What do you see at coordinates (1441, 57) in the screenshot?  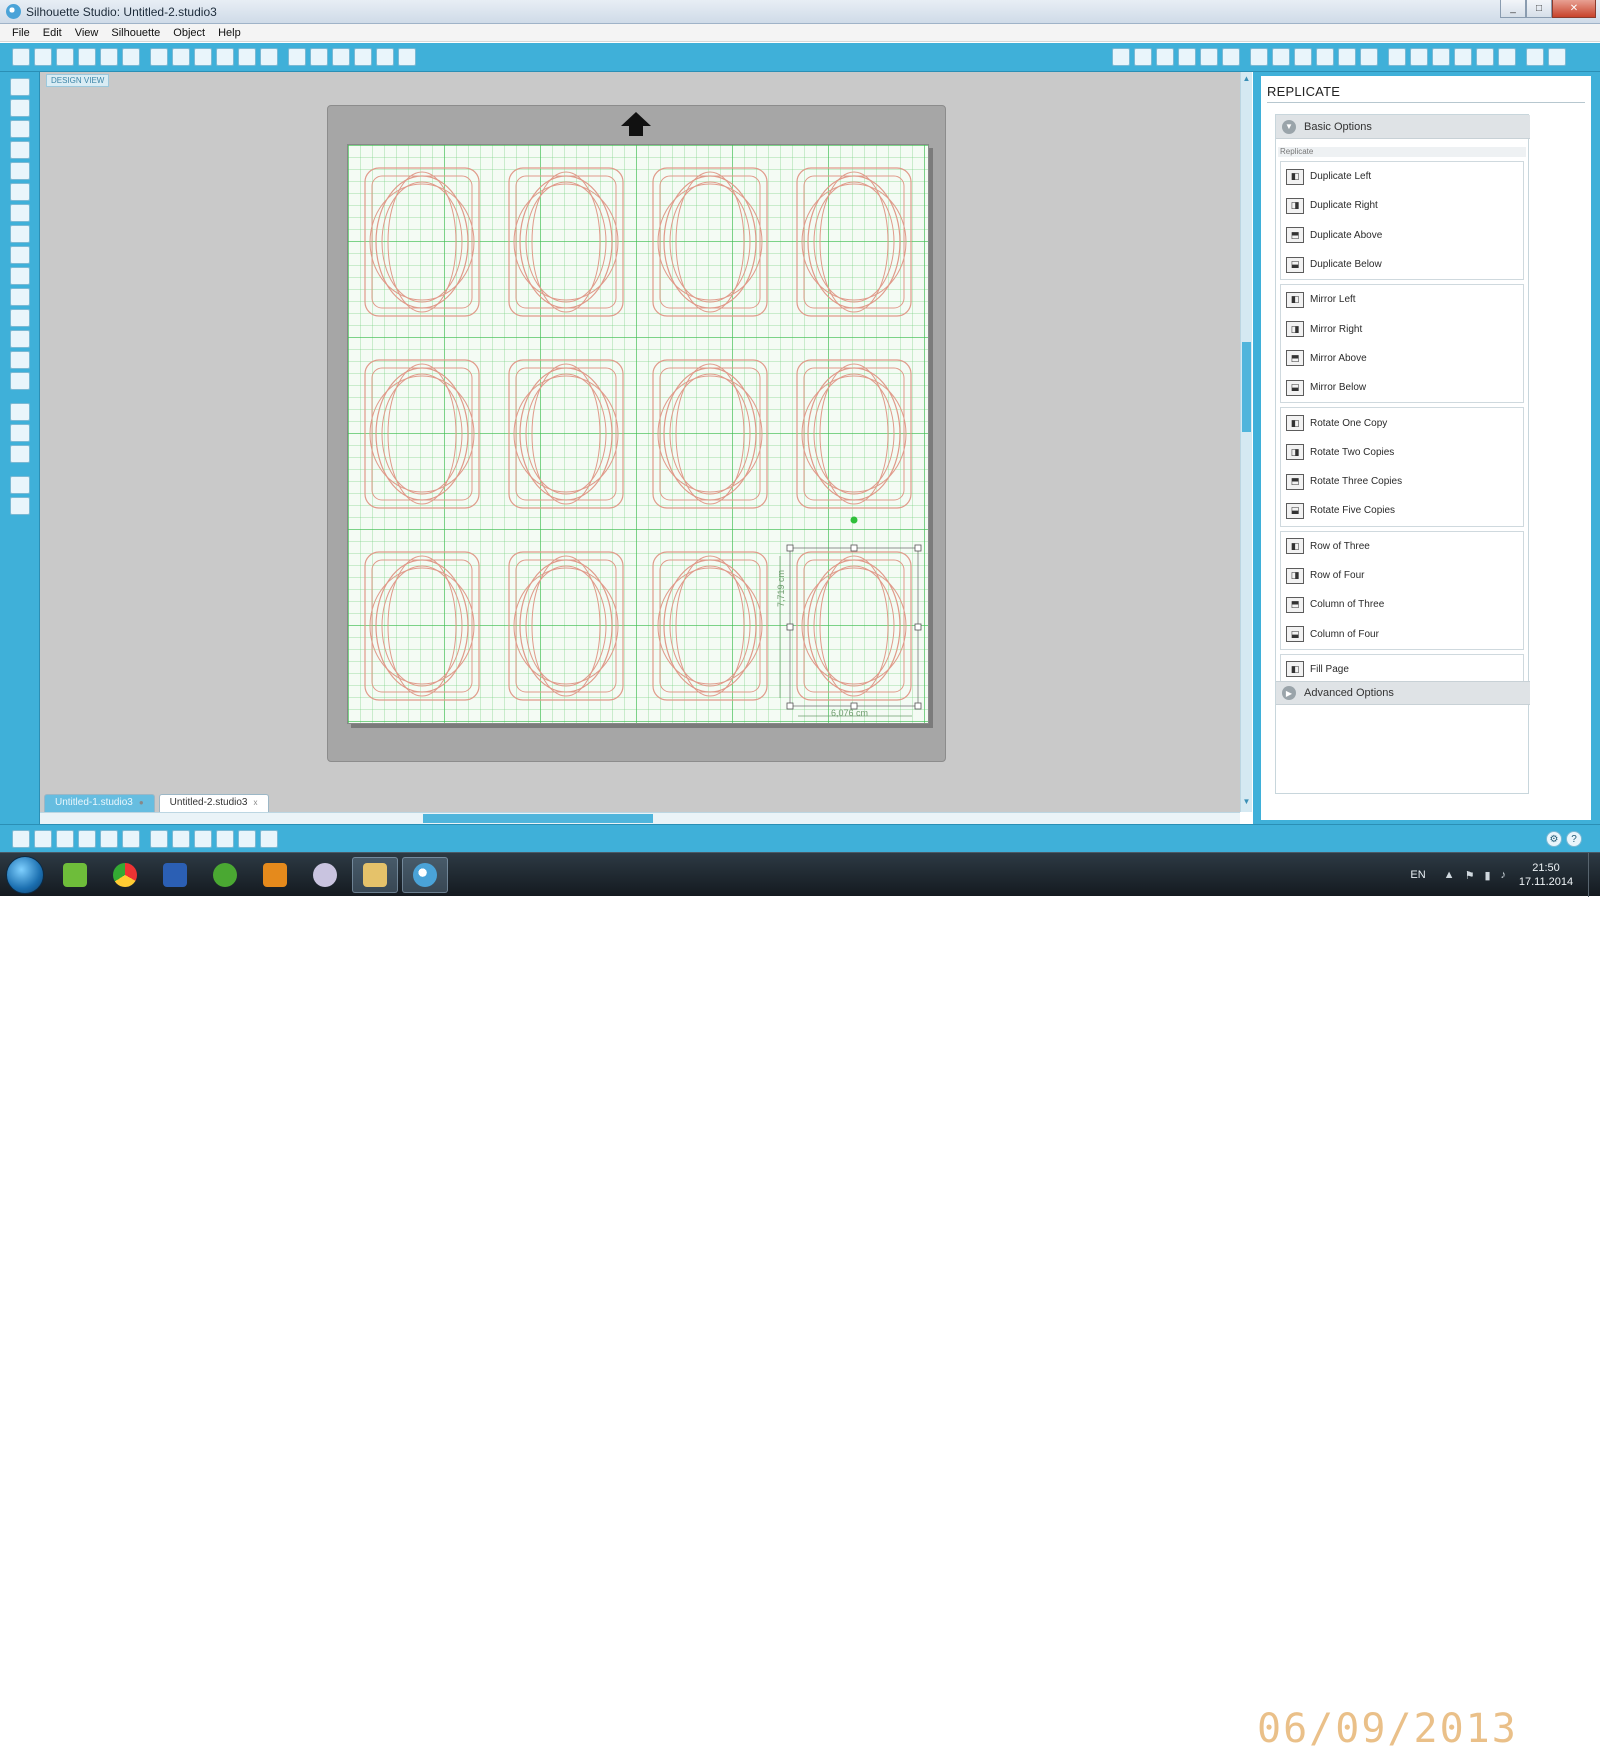 I see `fill-color-icon` at bounding box center [1441, 57].